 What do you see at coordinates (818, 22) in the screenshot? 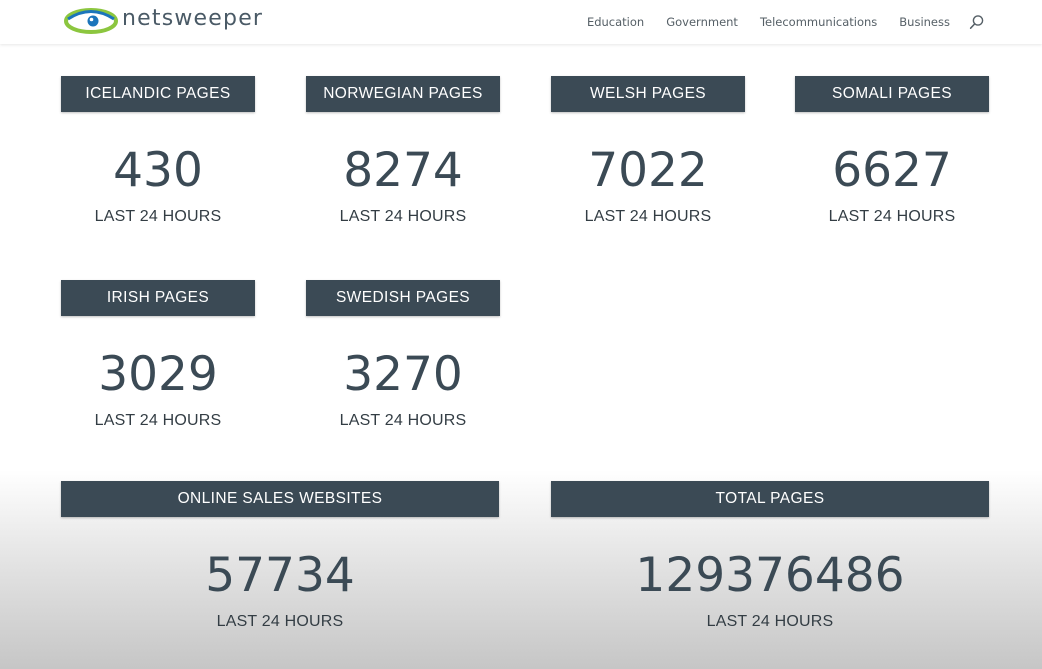
I see `nav-item-telecommunications: Telecommunications` at bounding box center [818, 22].